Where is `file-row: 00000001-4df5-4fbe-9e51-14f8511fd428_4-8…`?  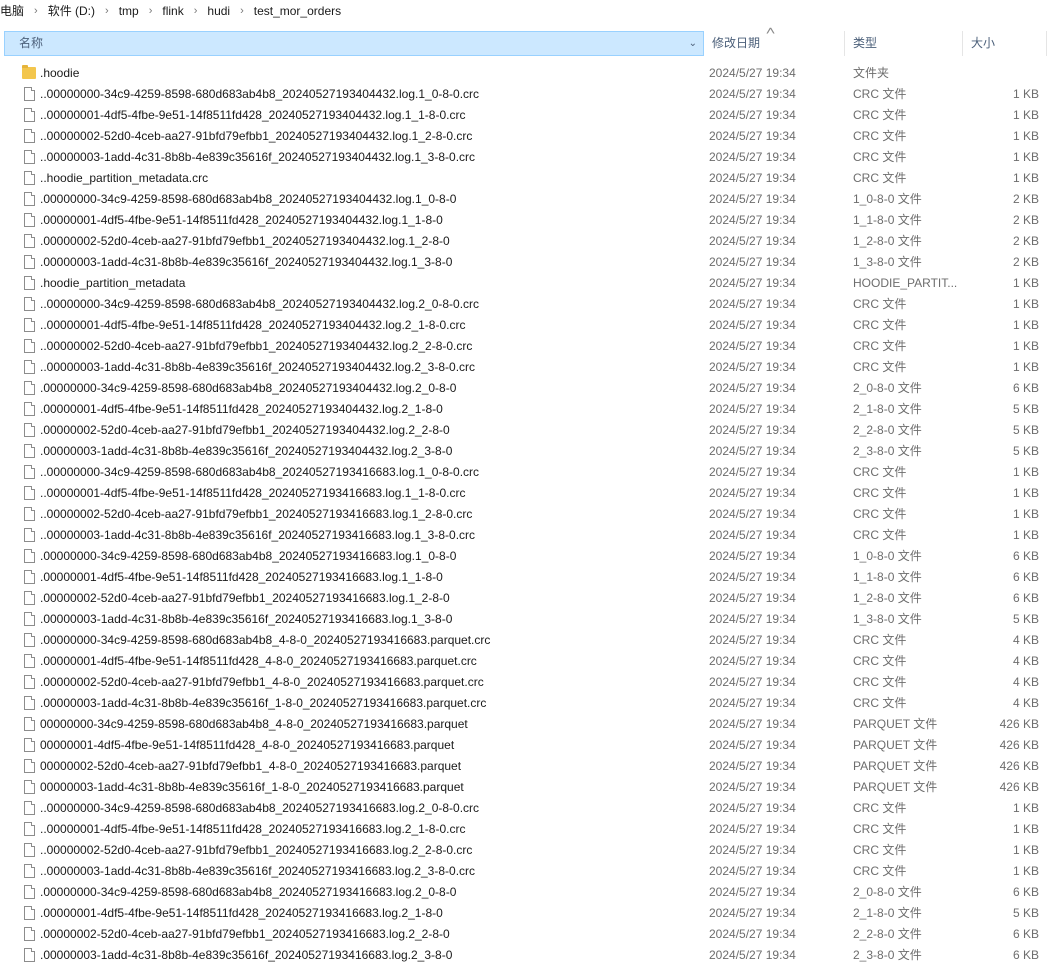
file-row: 00000001-4df5-4fbe-9e51-14f8511fd428_4-8… is located at coordinates (528, 745).